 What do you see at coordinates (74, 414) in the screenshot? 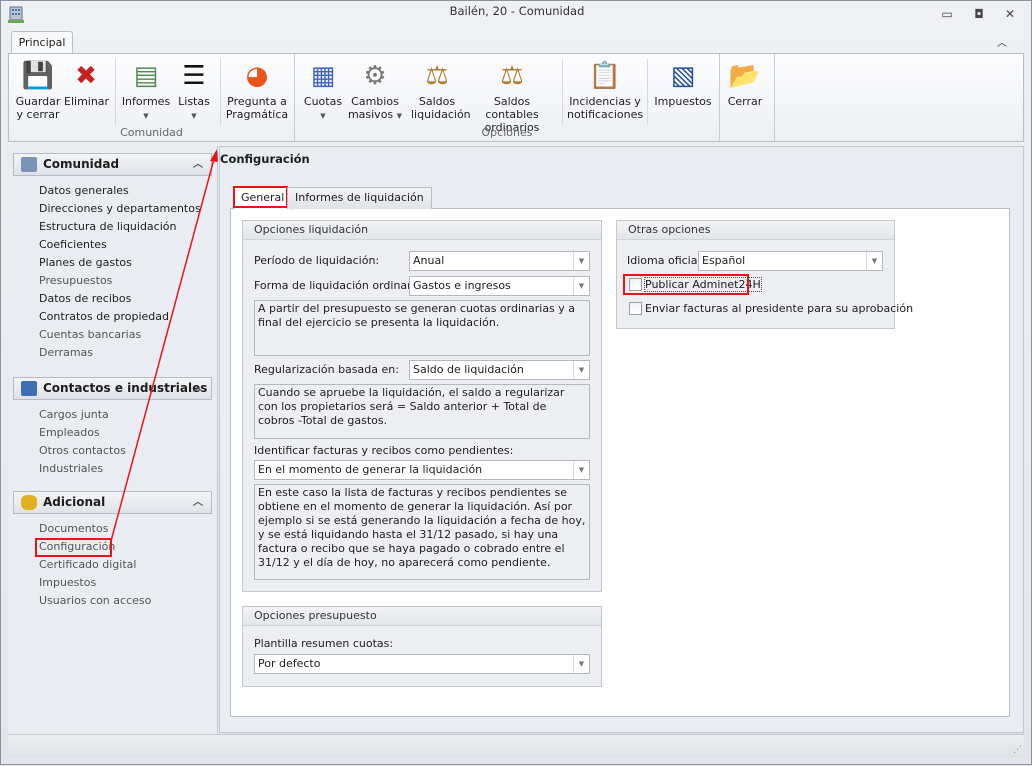
I see `sidebar-item: Cargos junta` at bounding box center [74, 414].